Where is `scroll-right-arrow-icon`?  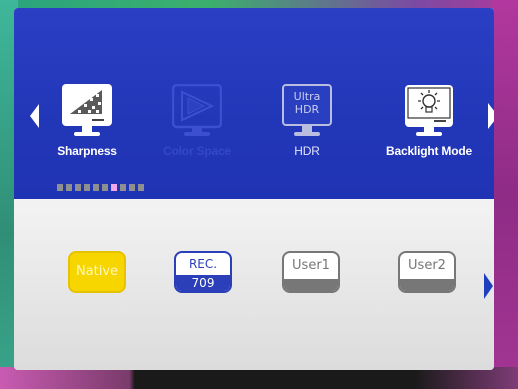
scroll-right-arrow-icon is located at coordinates (491, 116).